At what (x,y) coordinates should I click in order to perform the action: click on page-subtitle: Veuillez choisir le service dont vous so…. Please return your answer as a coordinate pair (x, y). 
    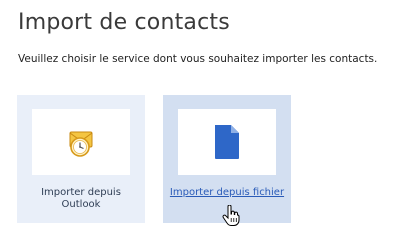
    Looking at the image, I should click on (198, 59).